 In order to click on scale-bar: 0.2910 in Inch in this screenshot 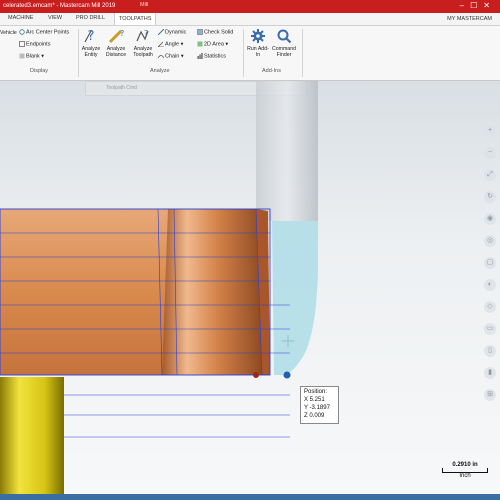, I will do `click(465, 470)`.